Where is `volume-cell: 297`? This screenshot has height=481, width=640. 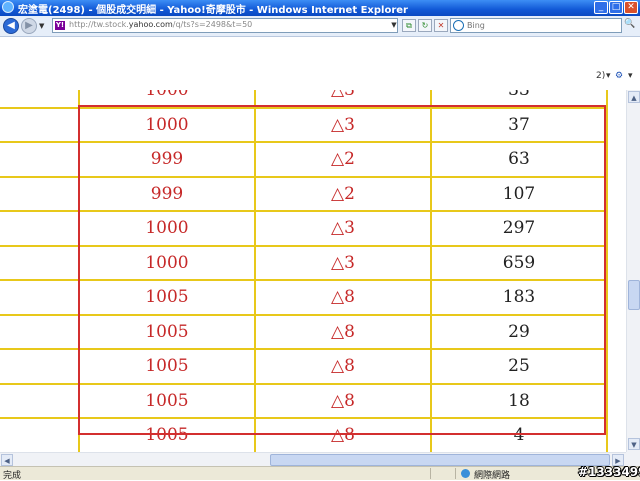
volume-cell: 297 is located at coordinates (519, 228).